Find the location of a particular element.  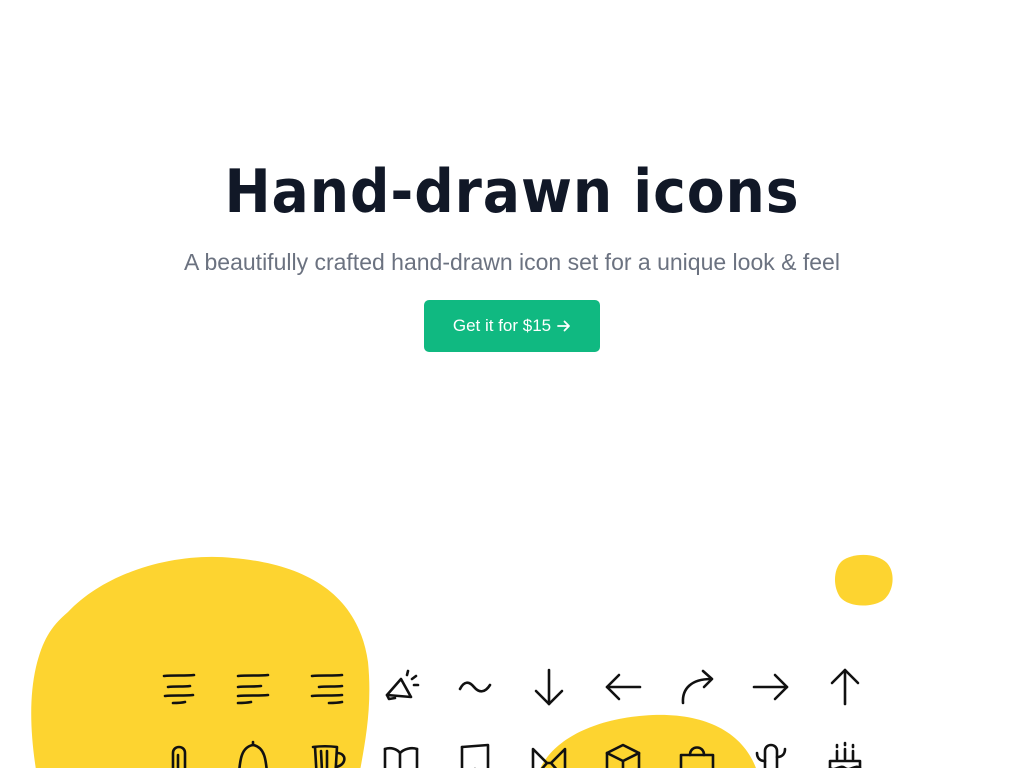

align-center-icon is located at coordinates (179, 687).